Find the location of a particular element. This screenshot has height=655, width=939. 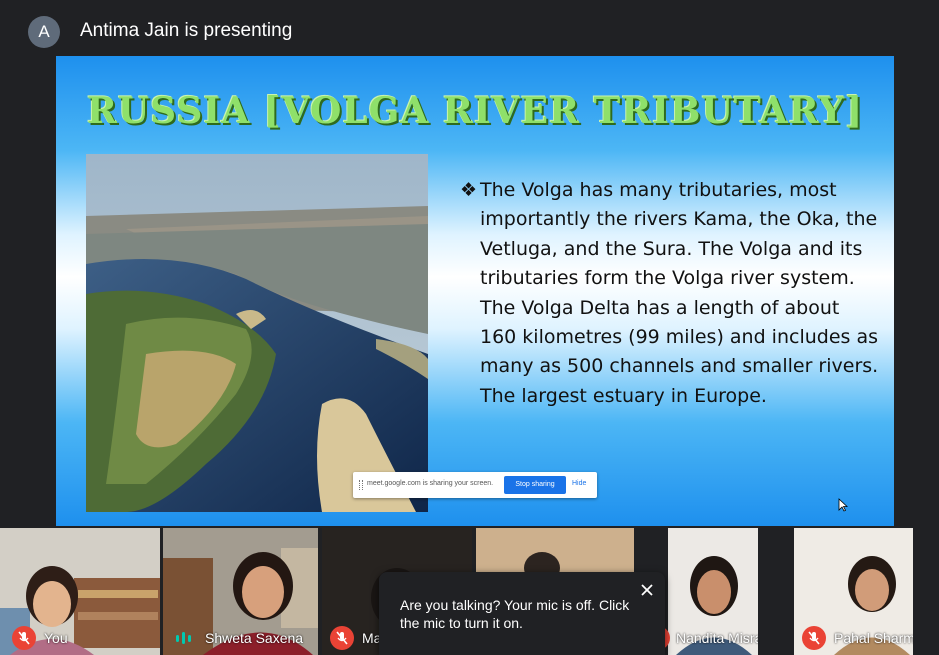

stop-sharing-button: Stop sharing is located at coordinates (535, 485).